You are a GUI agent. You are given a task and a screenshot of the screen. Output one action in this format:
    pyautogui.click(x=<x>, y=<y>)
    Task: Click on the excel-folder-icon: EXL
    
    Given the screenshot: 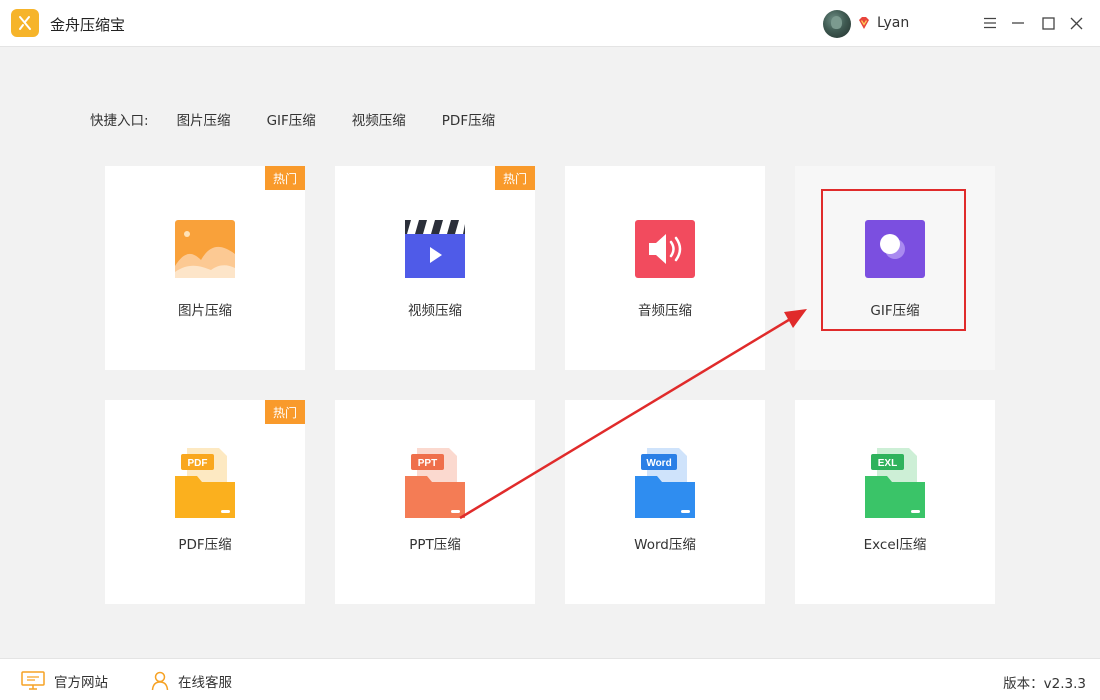 What is the action you would take?
    pyautogui.click(x=895, y=483)
    